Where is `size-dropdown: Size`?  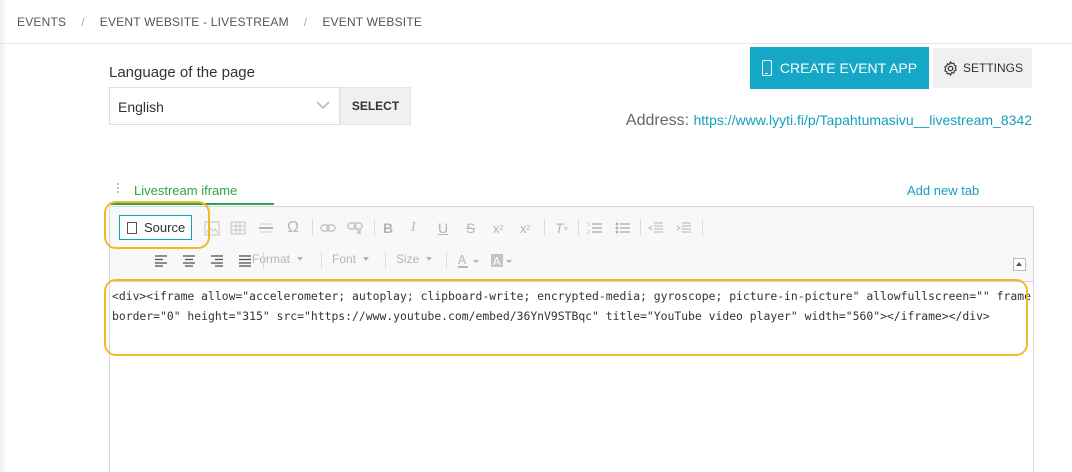
size-dropdown: Size is located at coordinates (414, 259).